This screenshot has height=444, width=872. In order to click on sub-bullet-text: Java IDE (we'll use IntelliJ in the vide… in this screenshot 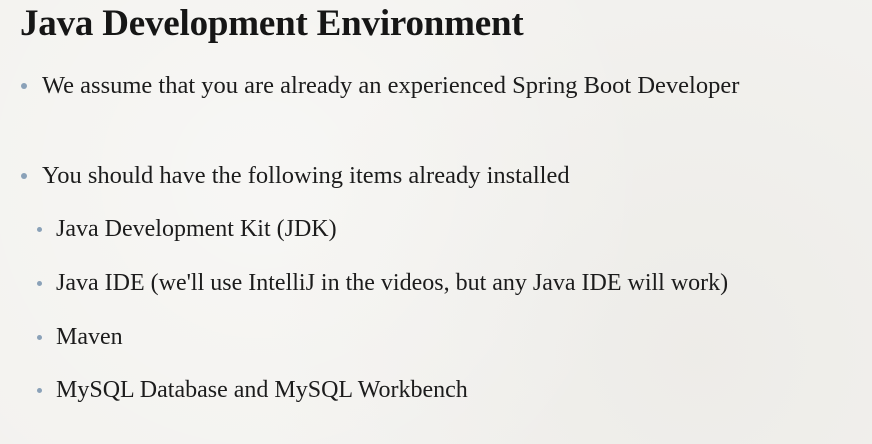, I will do `click(392, 283)`.